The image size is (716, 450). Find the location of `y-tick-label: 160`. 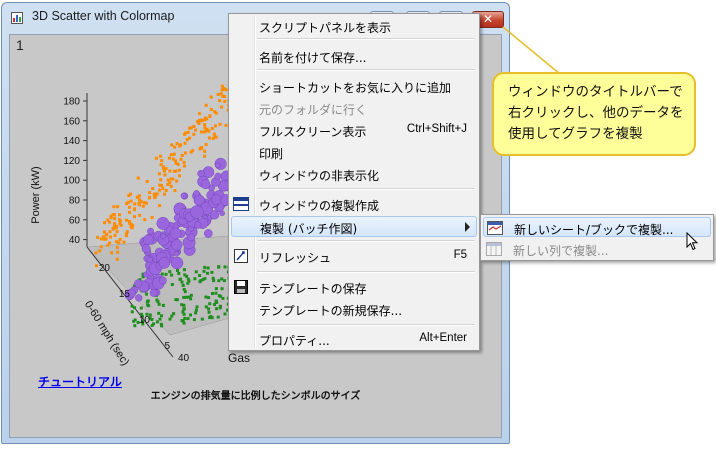

y-tick-label: 160 is located at coordinates (71, 121).